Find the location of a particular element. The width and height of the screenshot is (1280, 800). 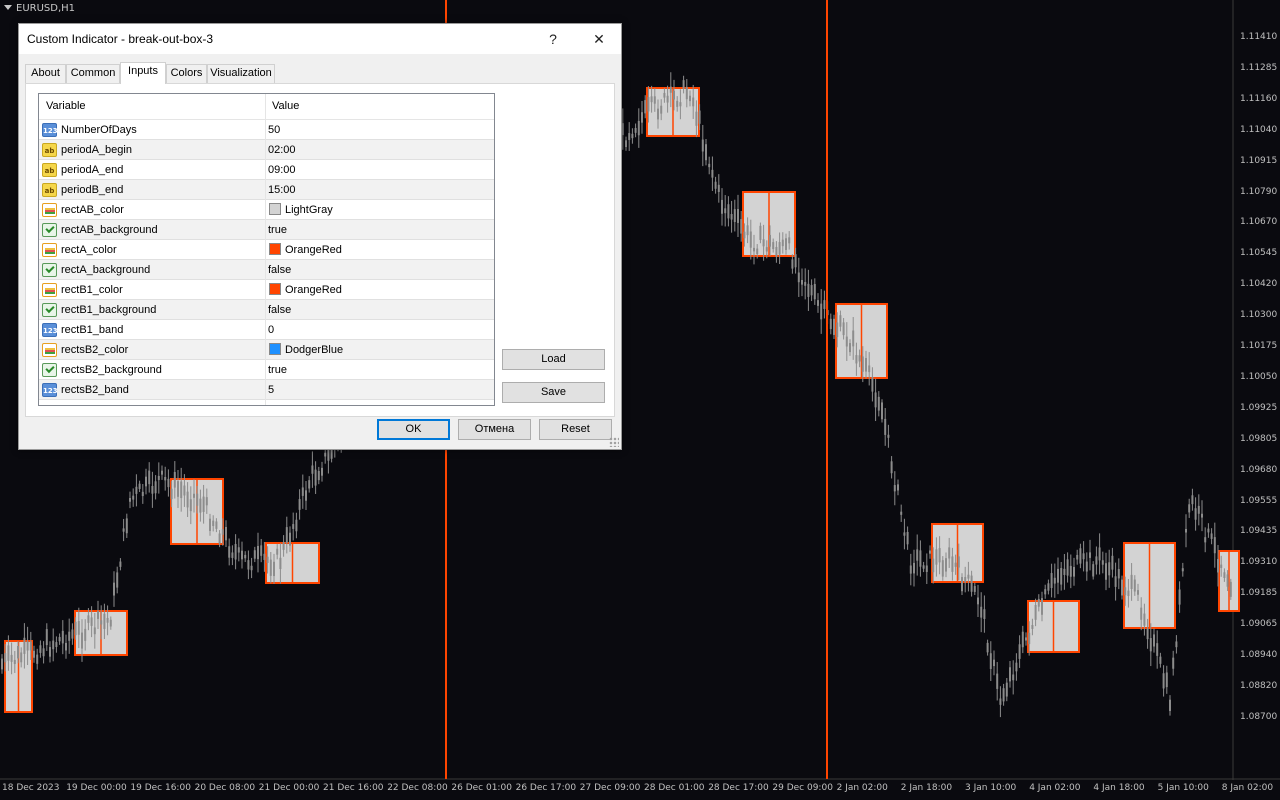

variable-name: periodA_begin is located at coordinates (96, 150).